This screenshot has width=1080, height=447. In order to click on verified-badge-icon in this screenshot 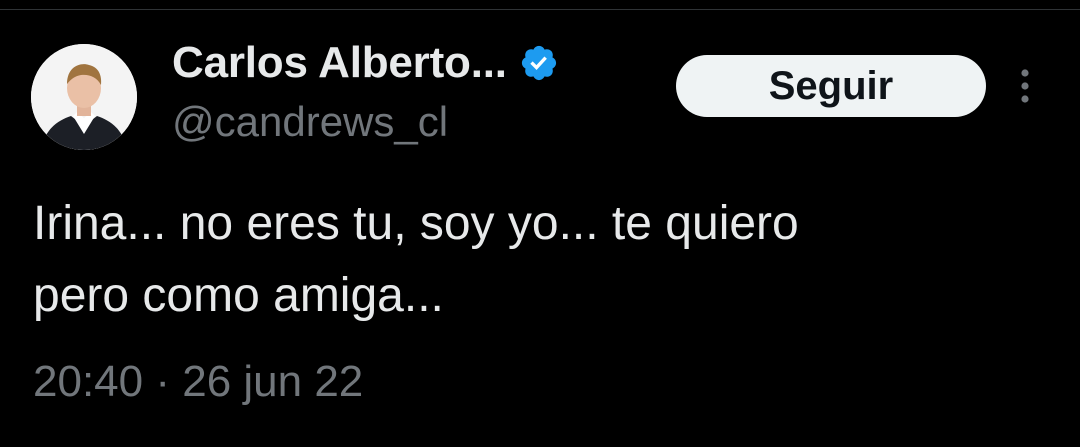, I will do `click(539, 63)`.